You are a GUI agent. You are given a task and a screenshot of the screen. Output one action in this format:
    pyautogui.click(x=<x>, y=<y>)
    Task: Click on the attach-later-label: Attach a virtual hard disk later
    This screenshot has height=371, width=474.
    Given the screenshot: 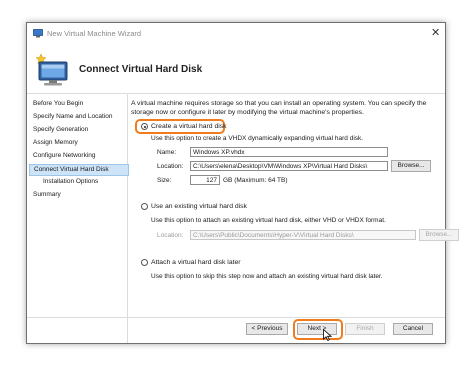 What is the action you would take?
    pyautogui.click(x=196, y=262)
    